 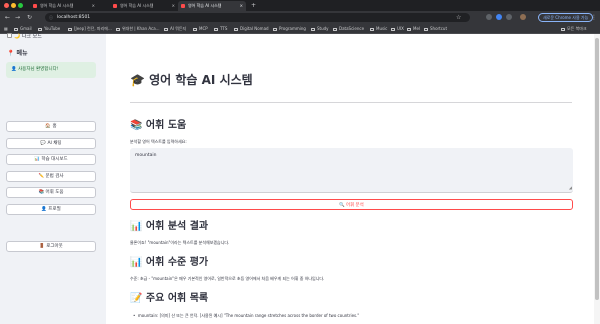 I want to click on input-label: 분석할 영어 텍스트를 입력하세요:, so click(x=158, y=141).